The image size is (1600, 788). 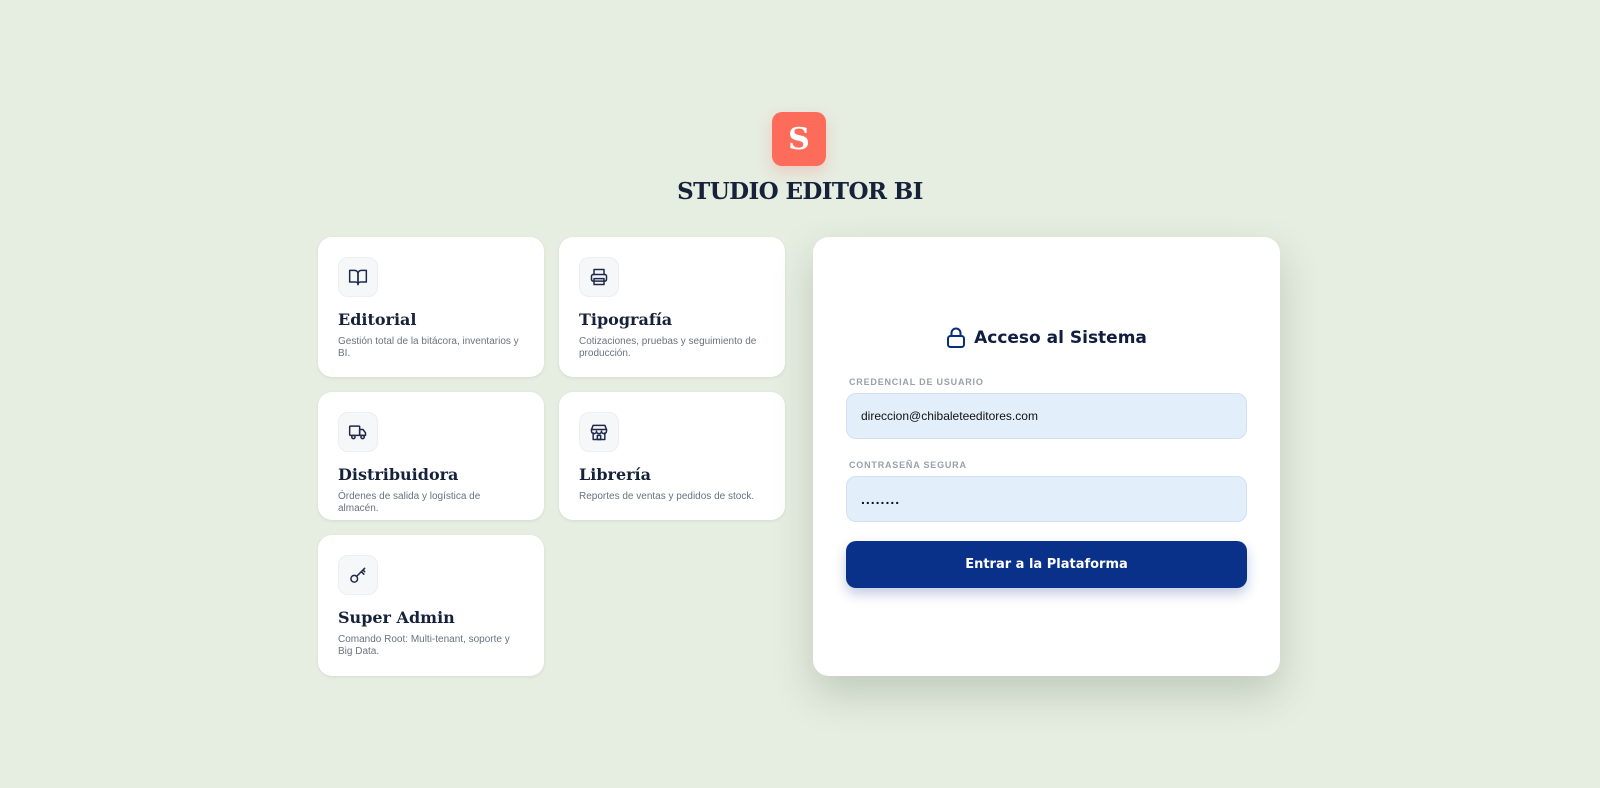 I want to click on username-input, so click(x=1046, y=416).